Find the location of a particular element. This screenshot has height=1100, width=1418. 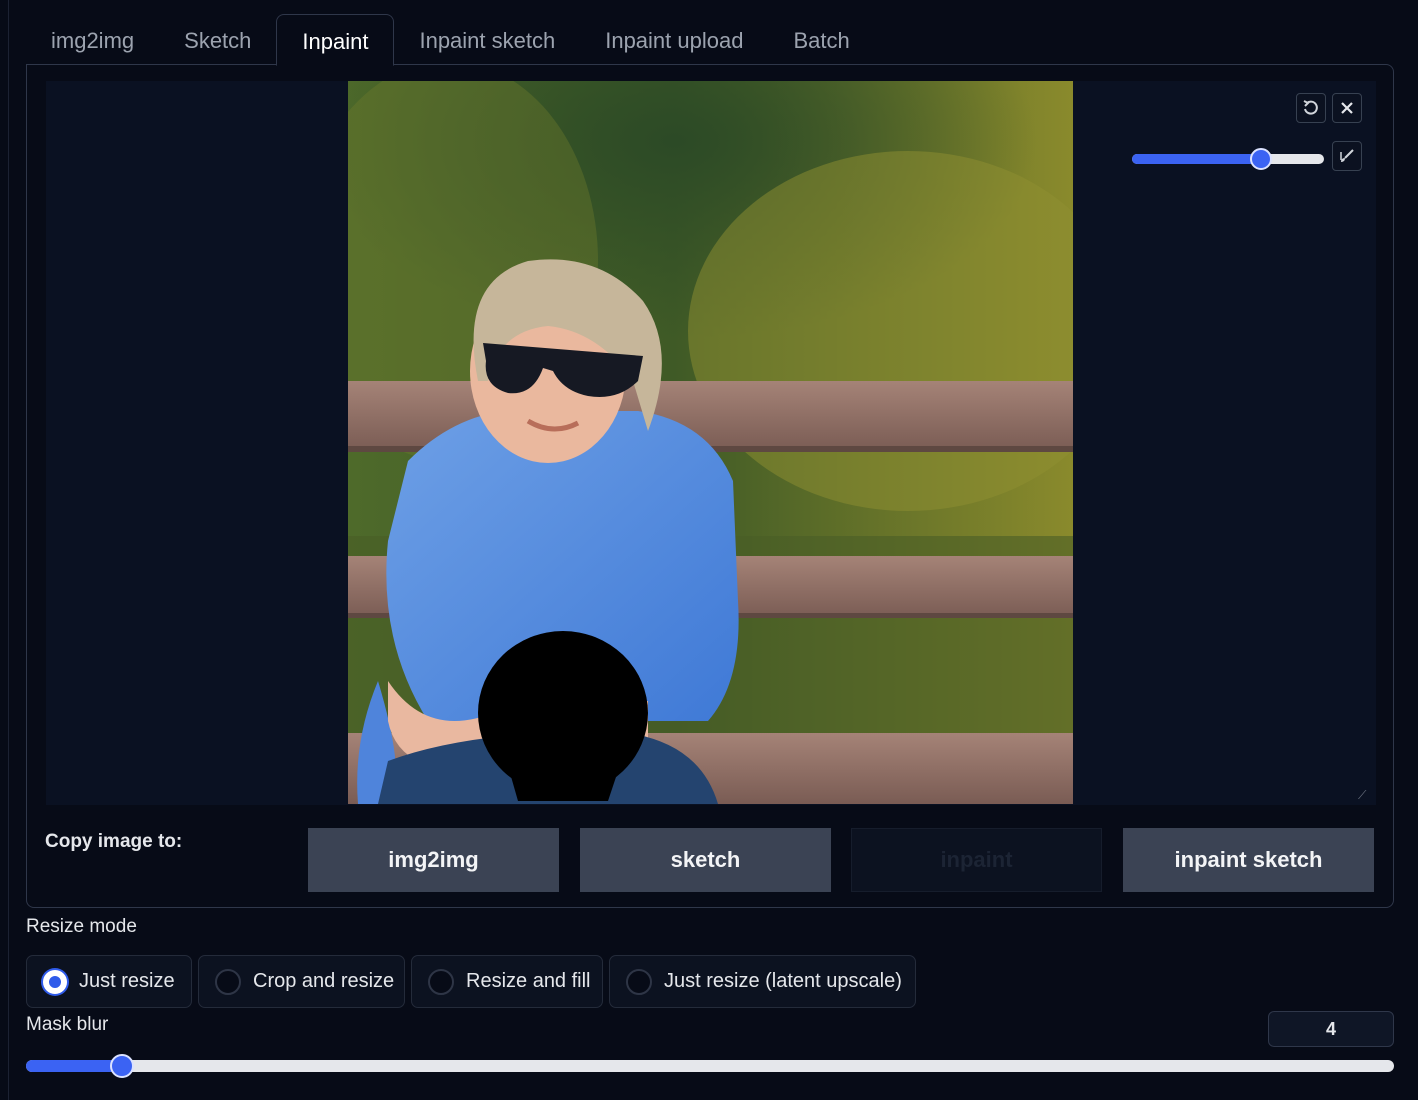

resize-mode-latent-upscale: Just resize (latent upscale) is located at coordinates (762, 981).